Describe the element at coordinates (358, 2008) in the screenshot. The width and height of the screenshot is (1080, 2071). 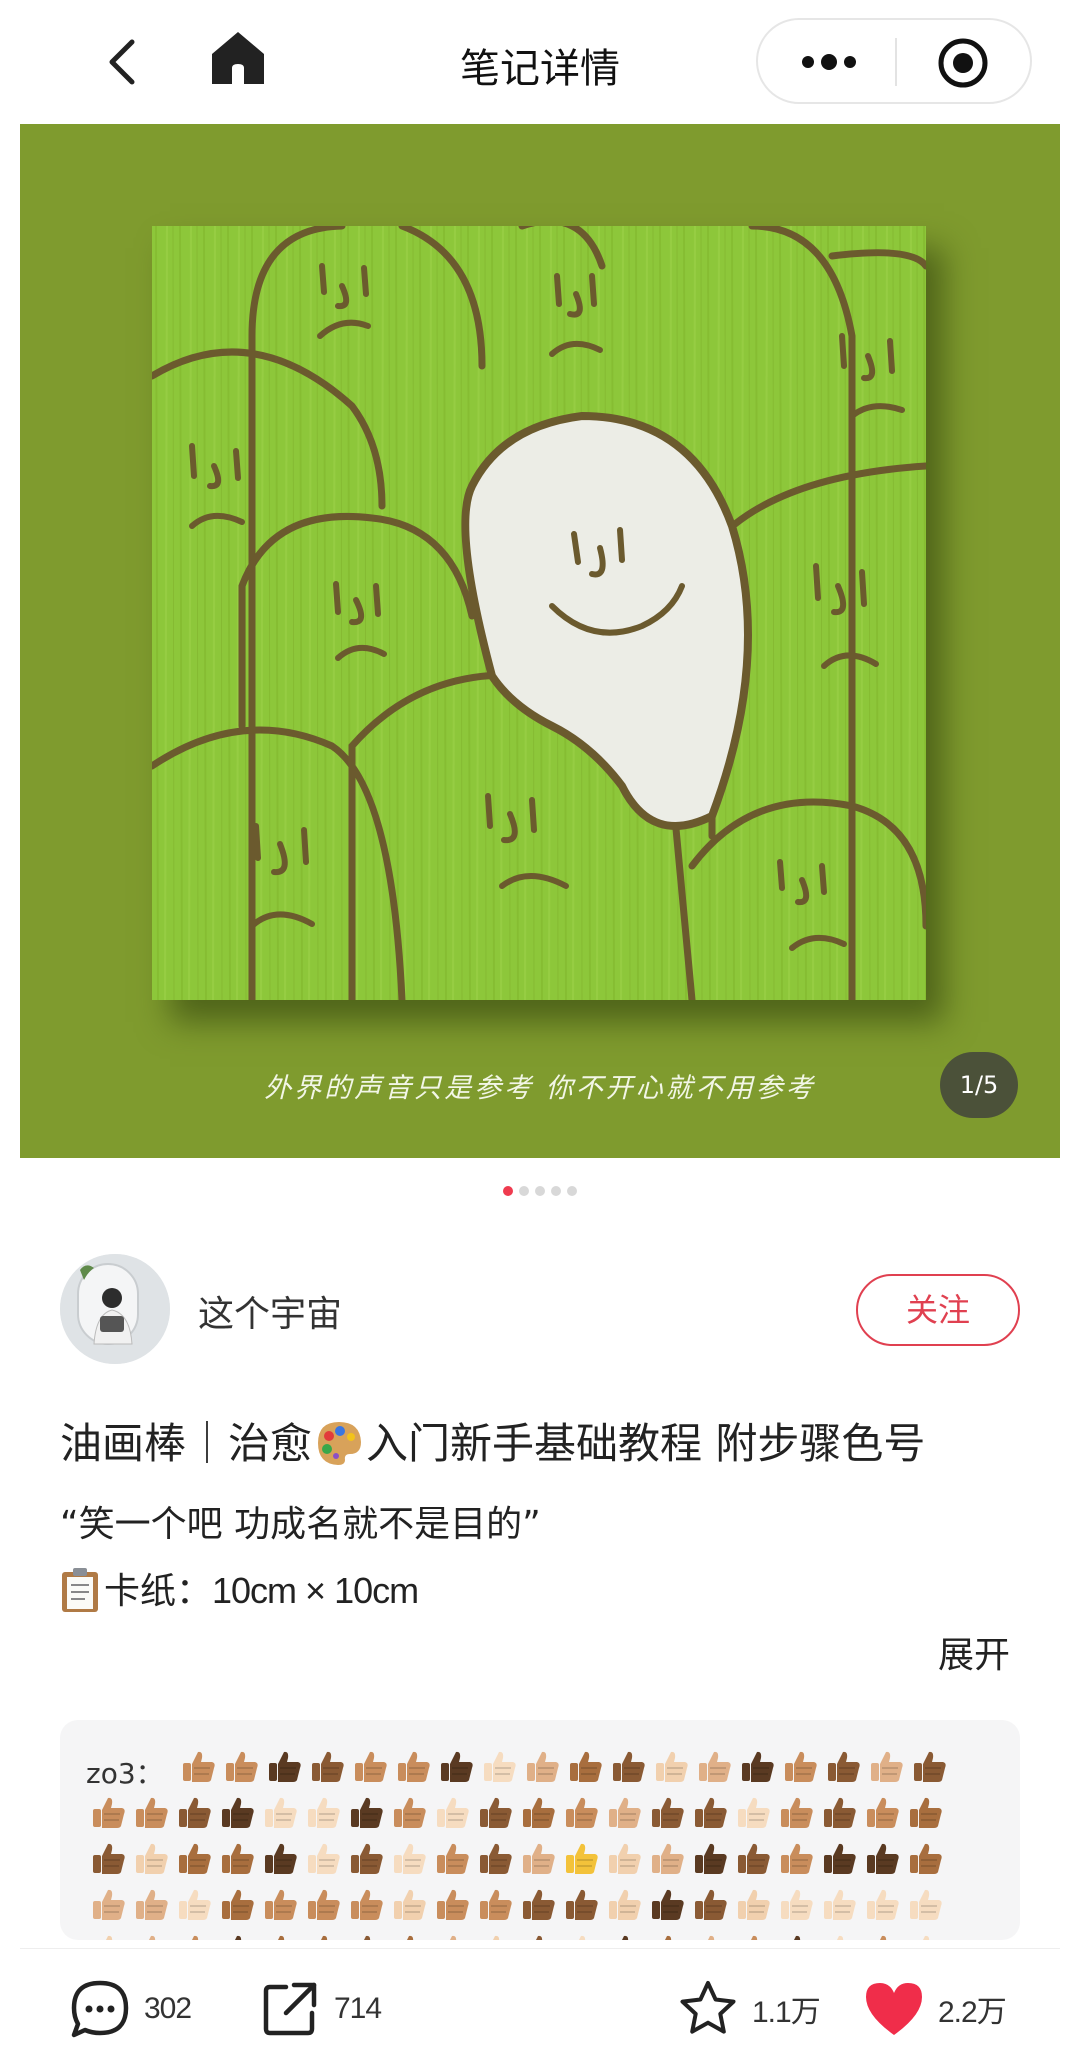
I see `share-count: 714` at that location.